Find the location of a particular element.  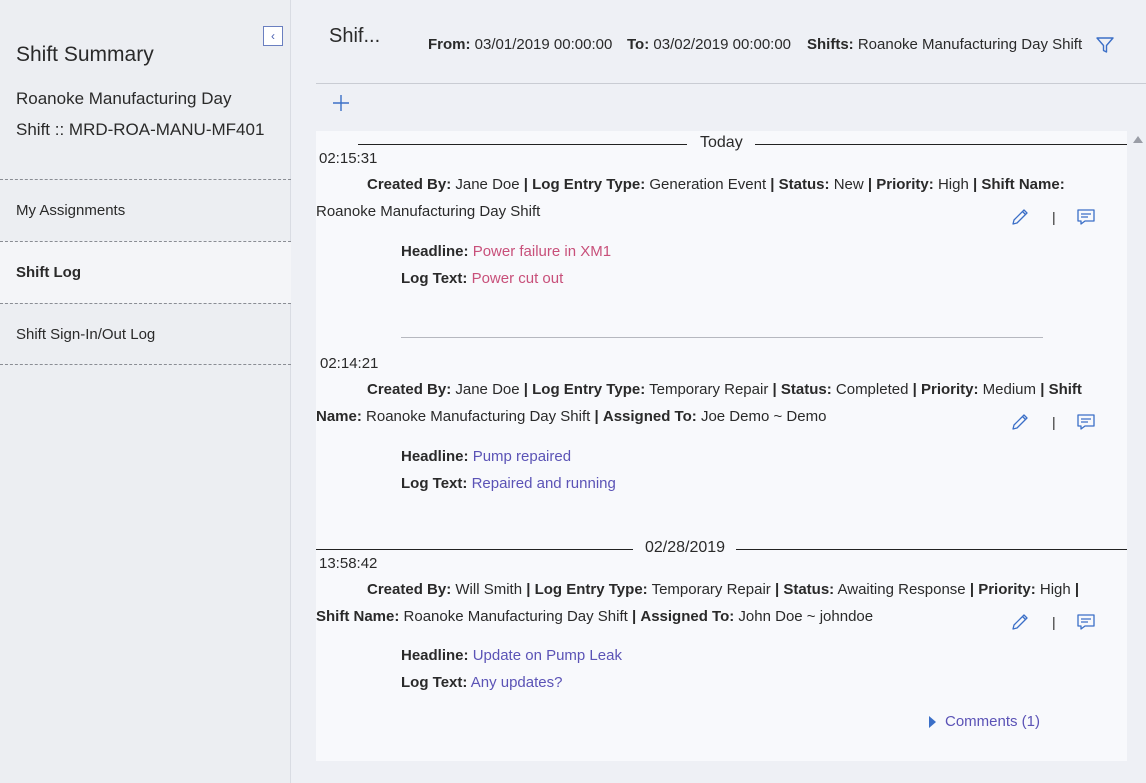

entry-log-text: Log Text: Repaired and running is located at coordinates (508, 483).